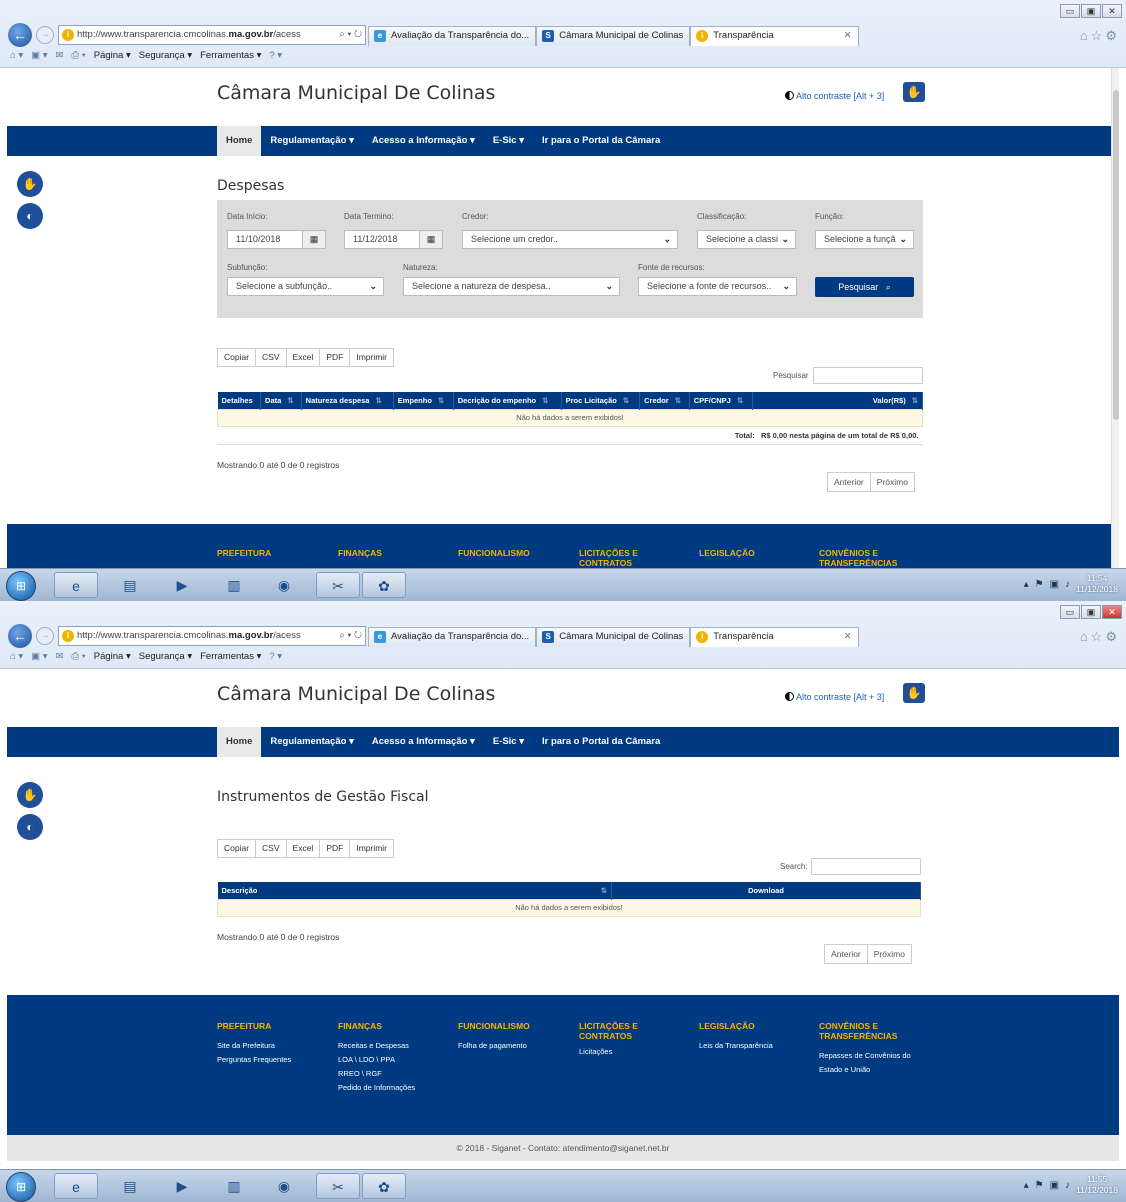 This screenshot has width=1126, height=1202. I want to click on nav-esic: E-Sic ▾, so click(508, 742).